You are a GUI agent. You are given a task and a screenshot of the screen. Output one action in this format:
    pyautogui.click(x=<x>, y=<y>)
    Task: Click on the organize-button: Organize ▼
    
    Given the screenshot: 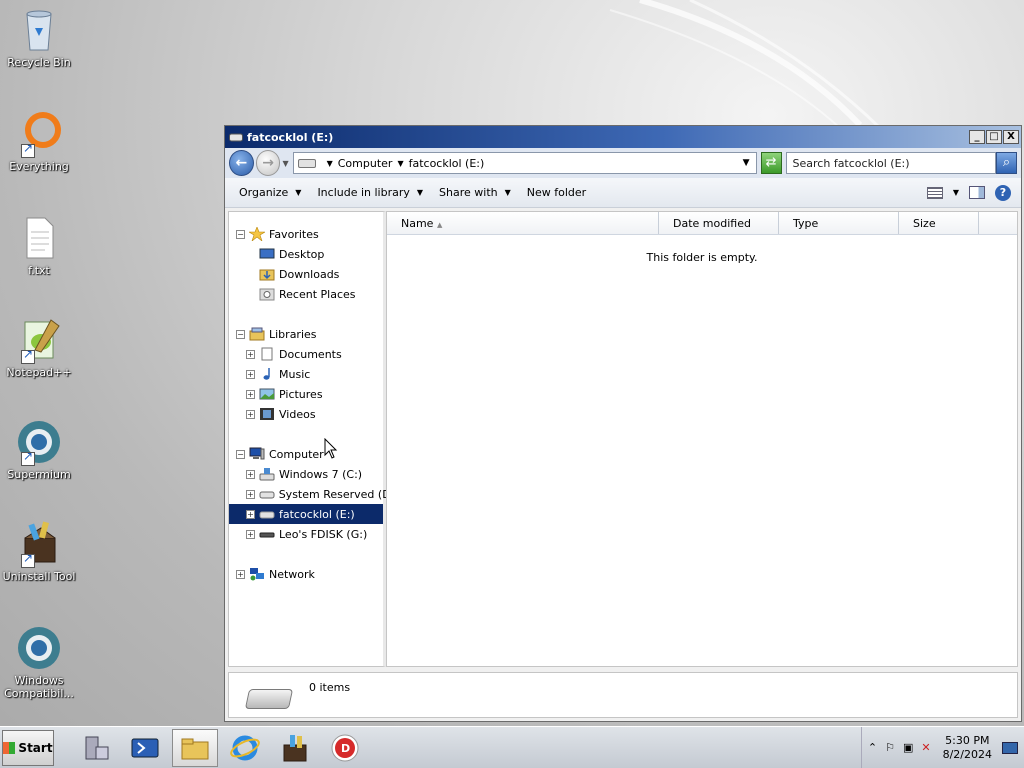 What is the action you would take?
    pyautogui.click(x=270, y=192)
    